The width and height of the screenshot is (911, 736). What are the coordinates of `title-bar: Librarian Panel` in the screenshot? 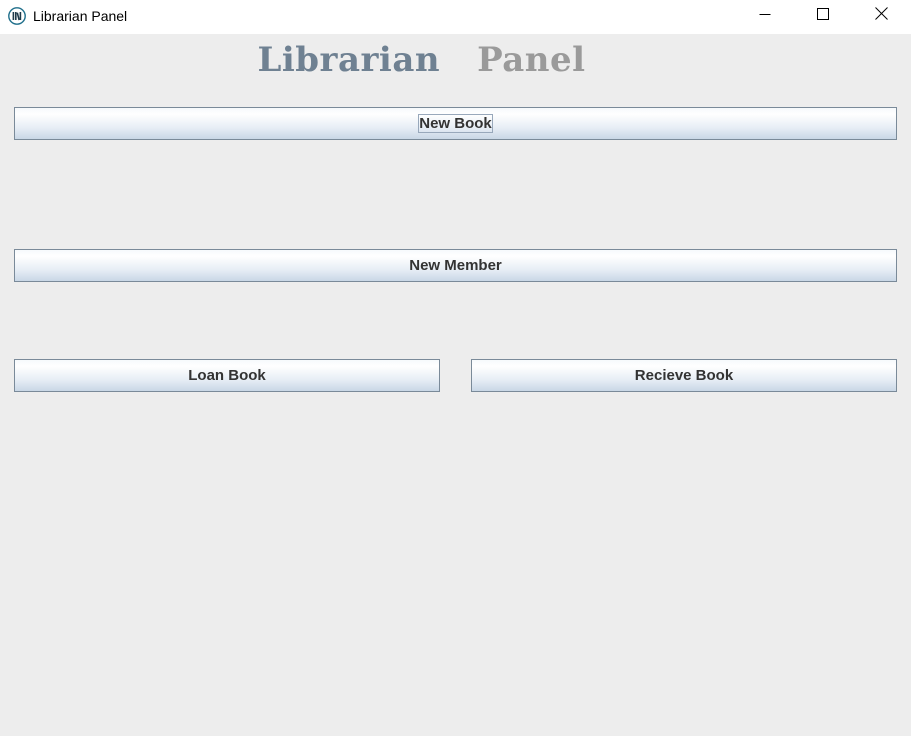 It's located at (455, 17).